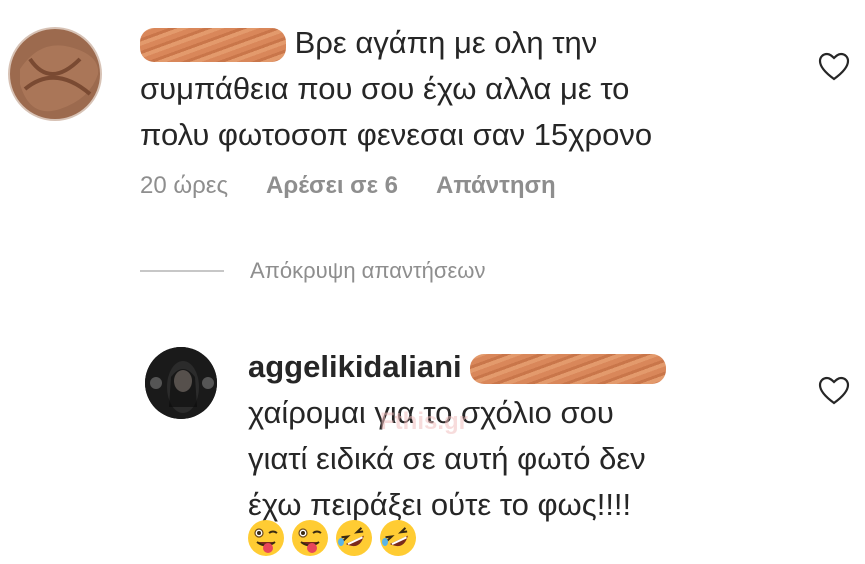  Describe the element at coordinates (355, 366) in the screenshot. I see `reply-username: aggelikidaliani` at that location.